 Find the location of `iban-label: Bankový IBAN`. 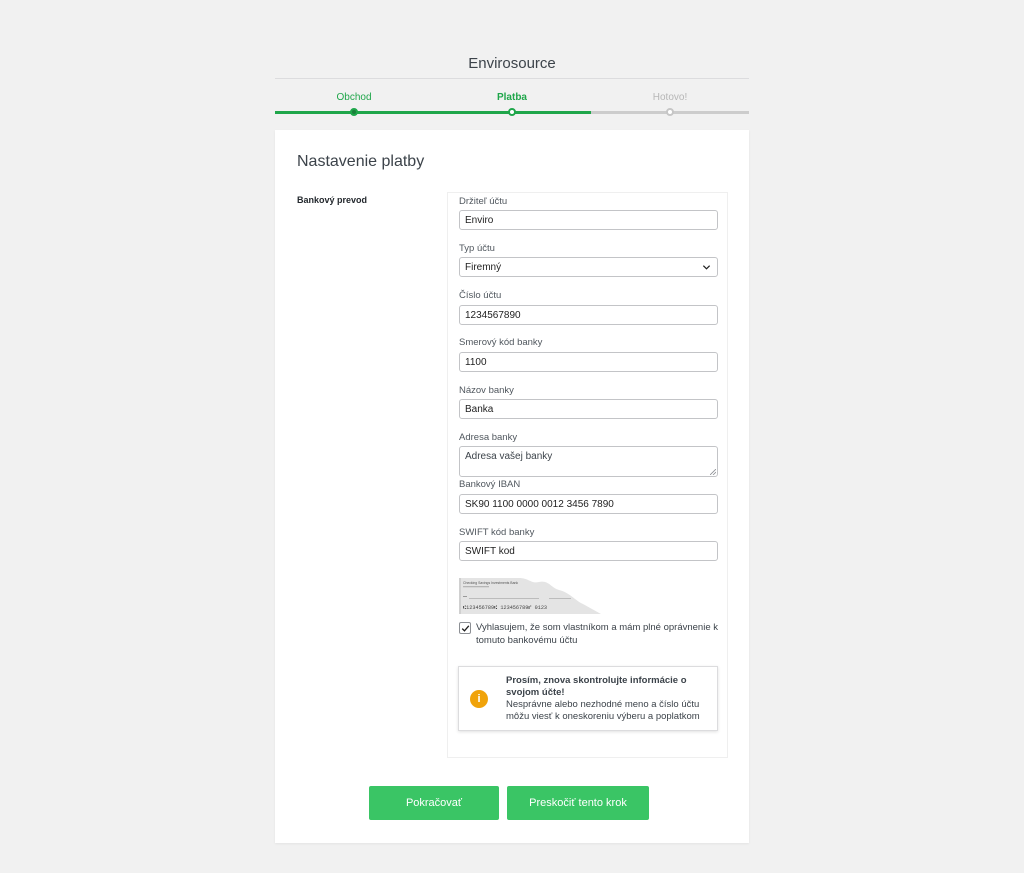

iban-label: Bankový IBAN is located at coordinates (490, 484).